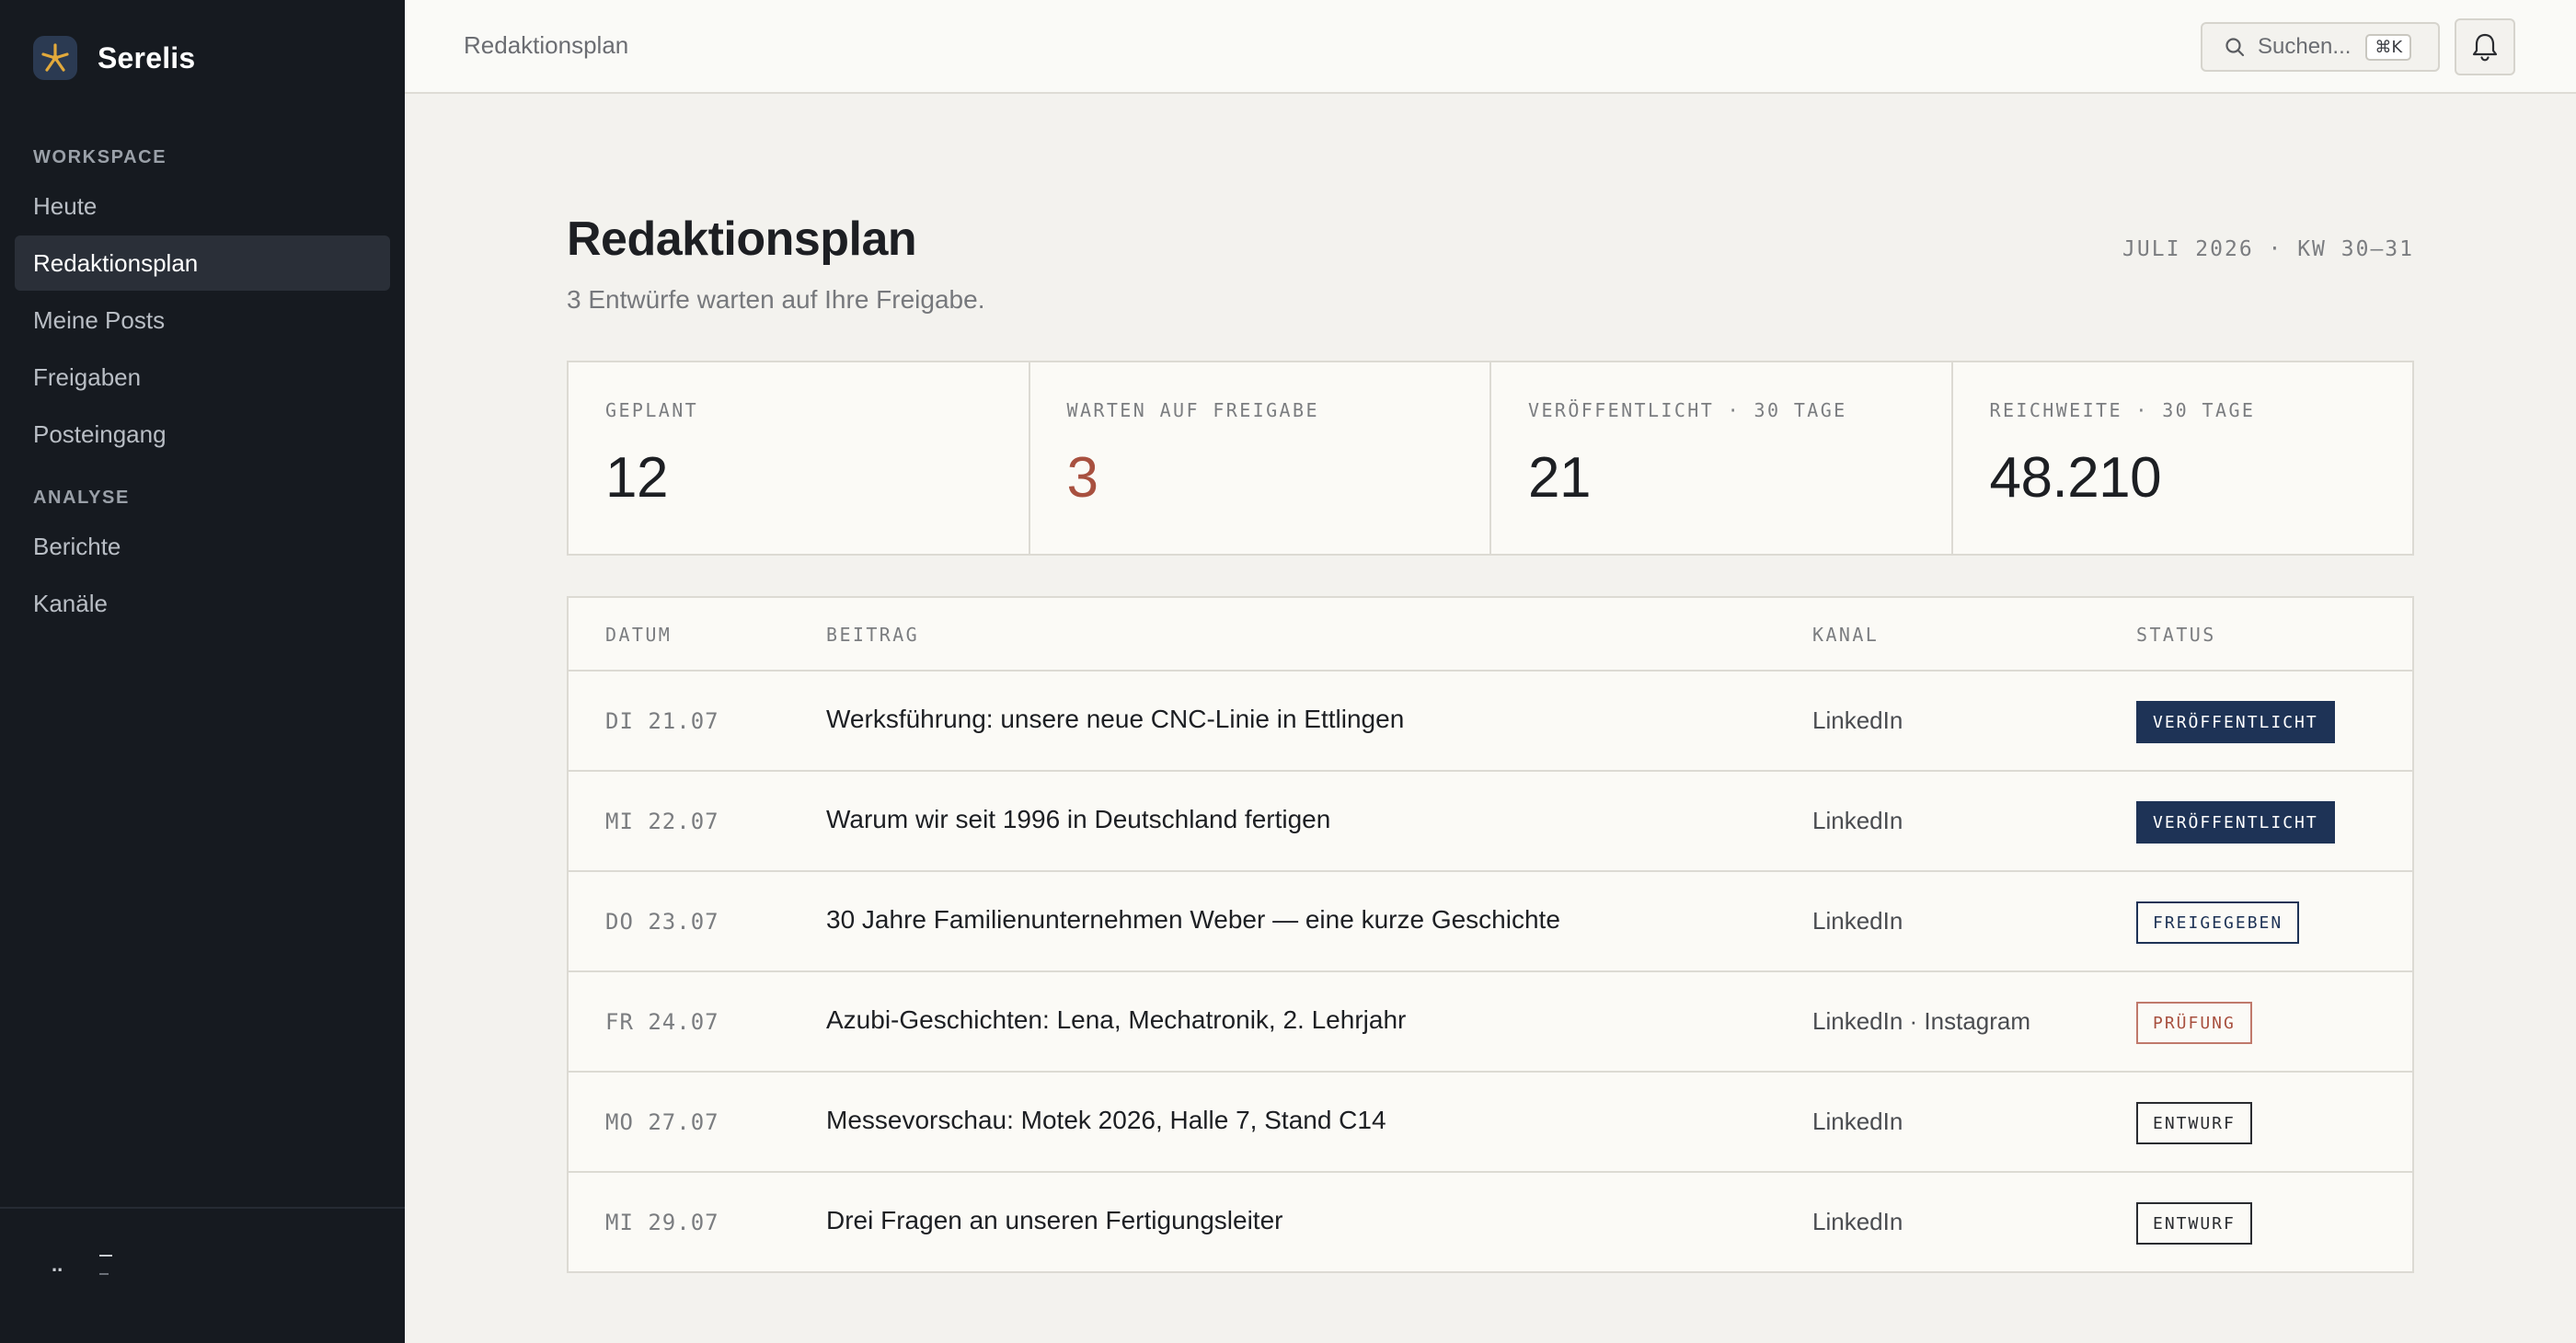 Image resolution: width=2576 pixels, height=1343 pixels. What do you see at coordinates (776, 299) in the screenshot?
I see `page-subtitle: 3 Entwürfe warten auf Ihre Freigabe.` at bounding box center [776, 299].